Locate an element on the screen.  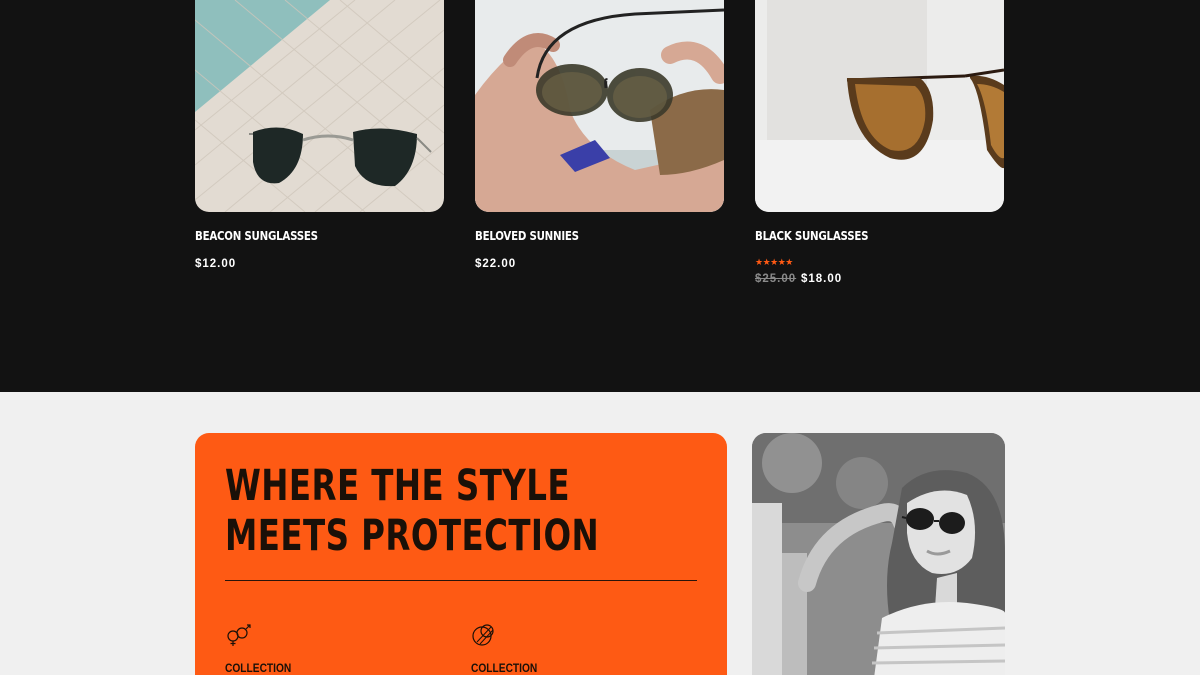
model-image is located at coordinates (878, 554).